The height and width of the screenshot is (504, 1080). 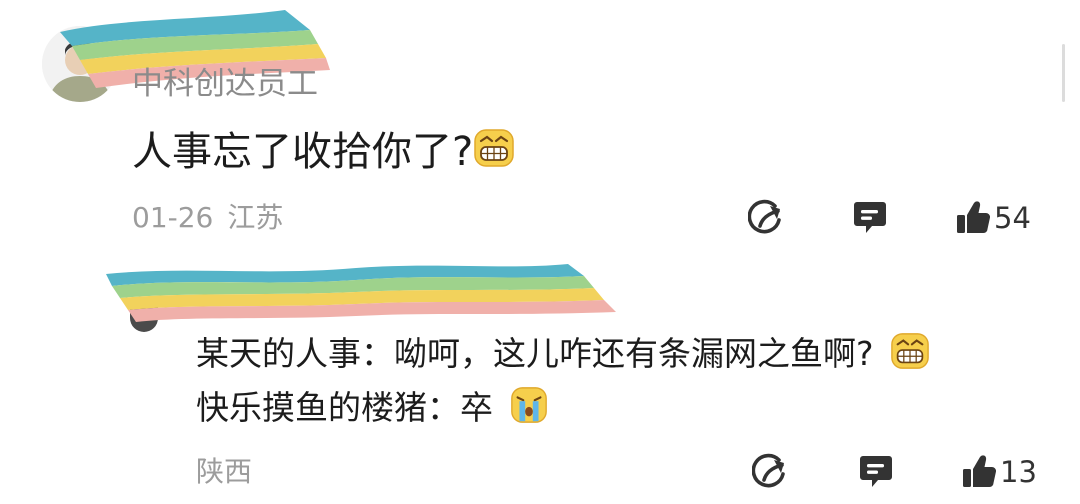 I want to click on reply-meta: 陕西, so click(x=224, y=472).